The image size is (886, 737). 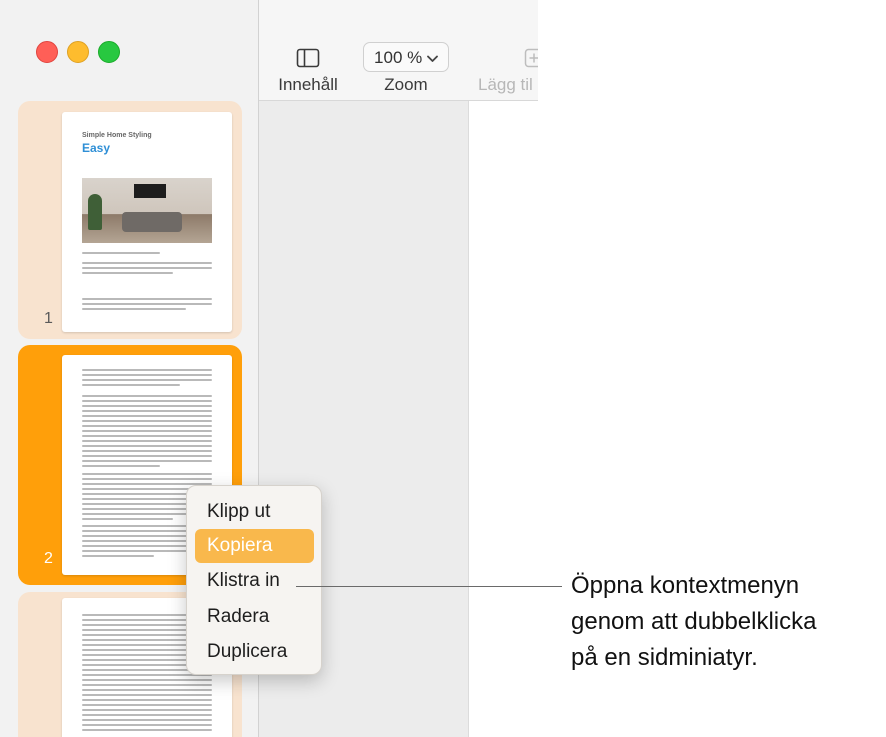 What do you see at coordinates (503, 419) in the screenshot?
I see `document-page` at bounding box center [503, 419].